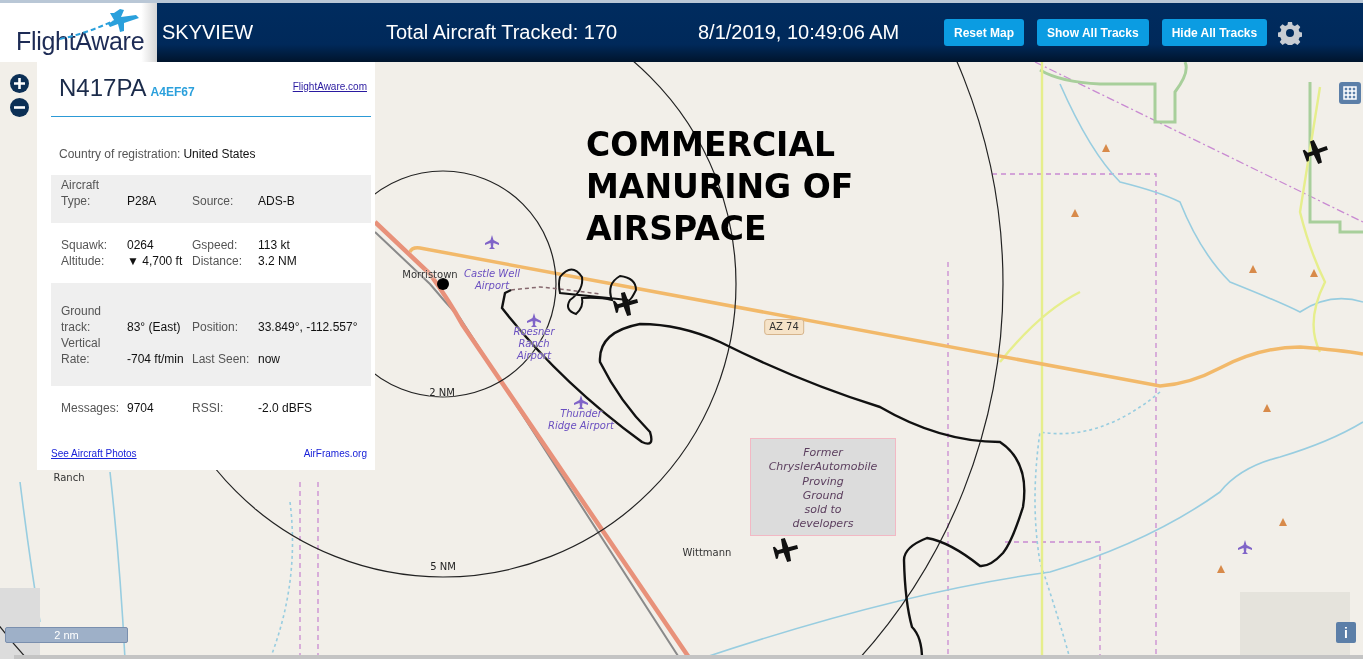 The height and width of the screenshot is (659, 1363). Describe the element at coordinates (442, 393) in the screenshot. I see `range-ring-label: 2 NM` at that location.